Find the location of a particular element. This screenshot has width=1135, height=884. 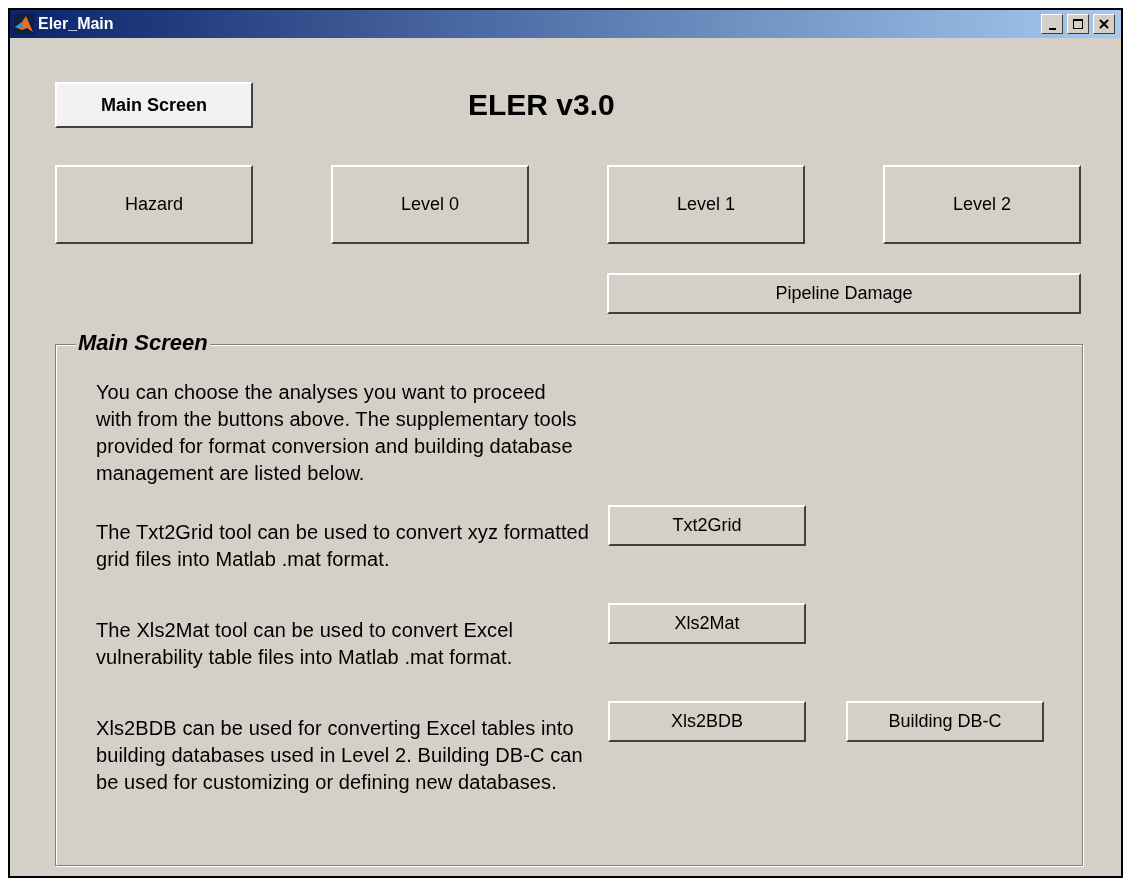

app-icon is located at coordinates (24, 24).